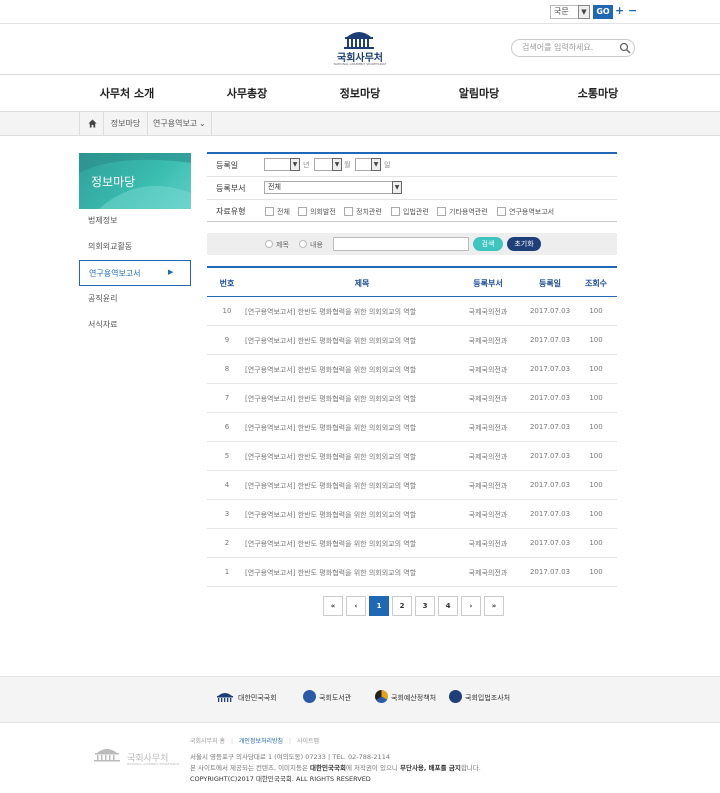  Describe the element at coordinates (308, 741) in the screenshot. I see `footer-link-sitemap: 사이트맵` at that location.